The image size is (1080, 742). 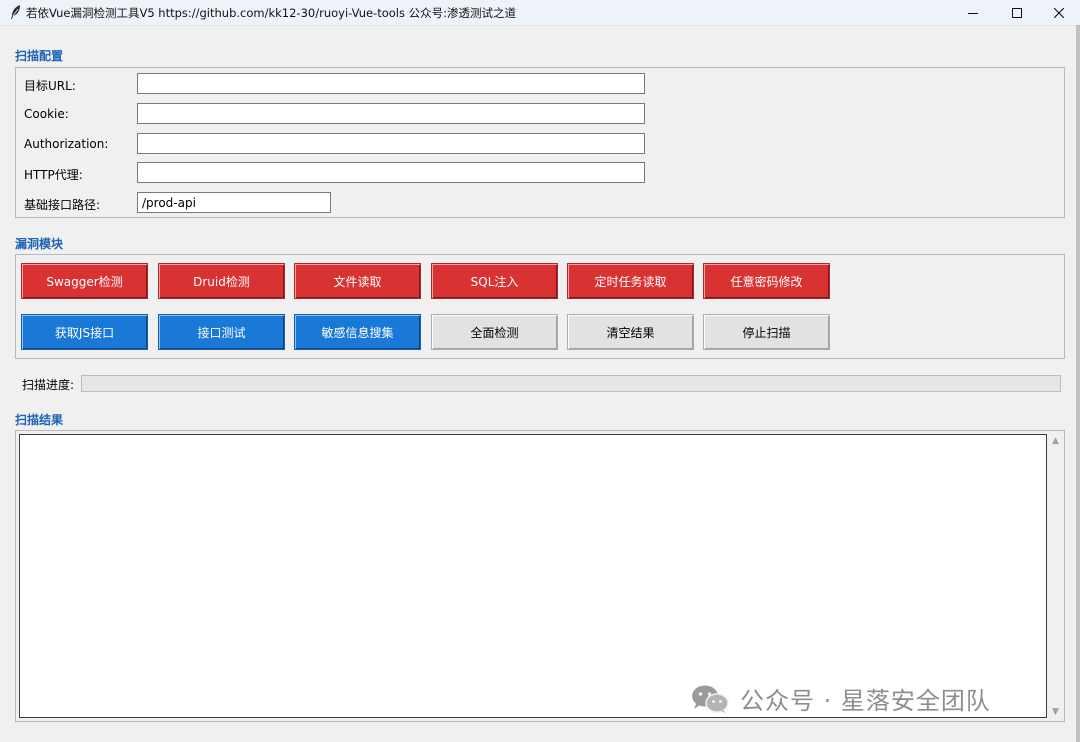 What do you see at coordinates (766, 281) in the screenshot?
I see `password-change-button: 任意密码修改` at bounding box center [766, 281].